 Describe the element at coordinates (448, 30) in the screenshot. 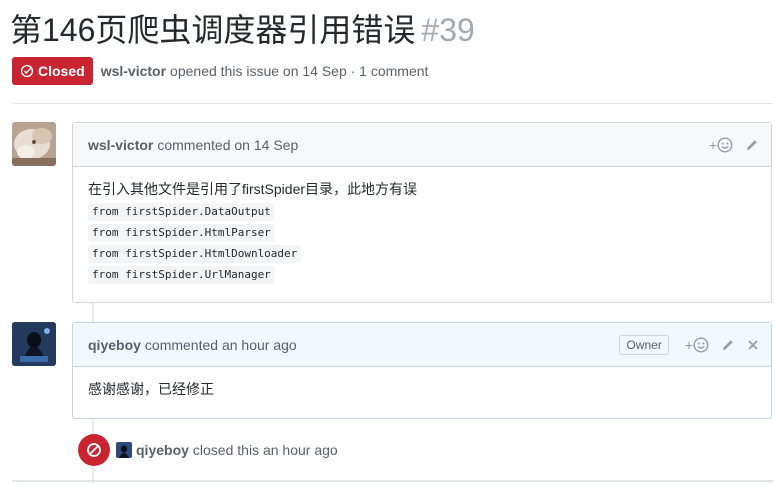

I see `issue-number: #39` at that location.